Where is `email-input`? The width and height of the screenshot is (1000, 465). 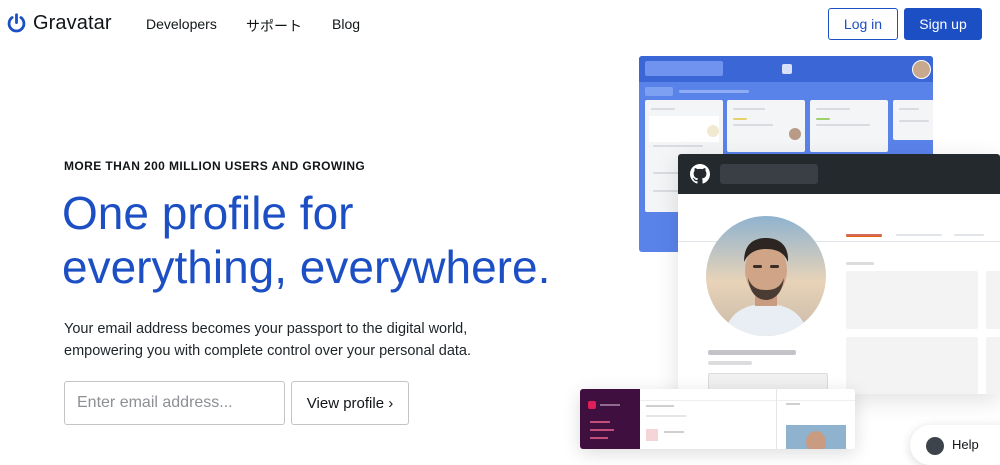 email-input is located at coordinates (174, 403).